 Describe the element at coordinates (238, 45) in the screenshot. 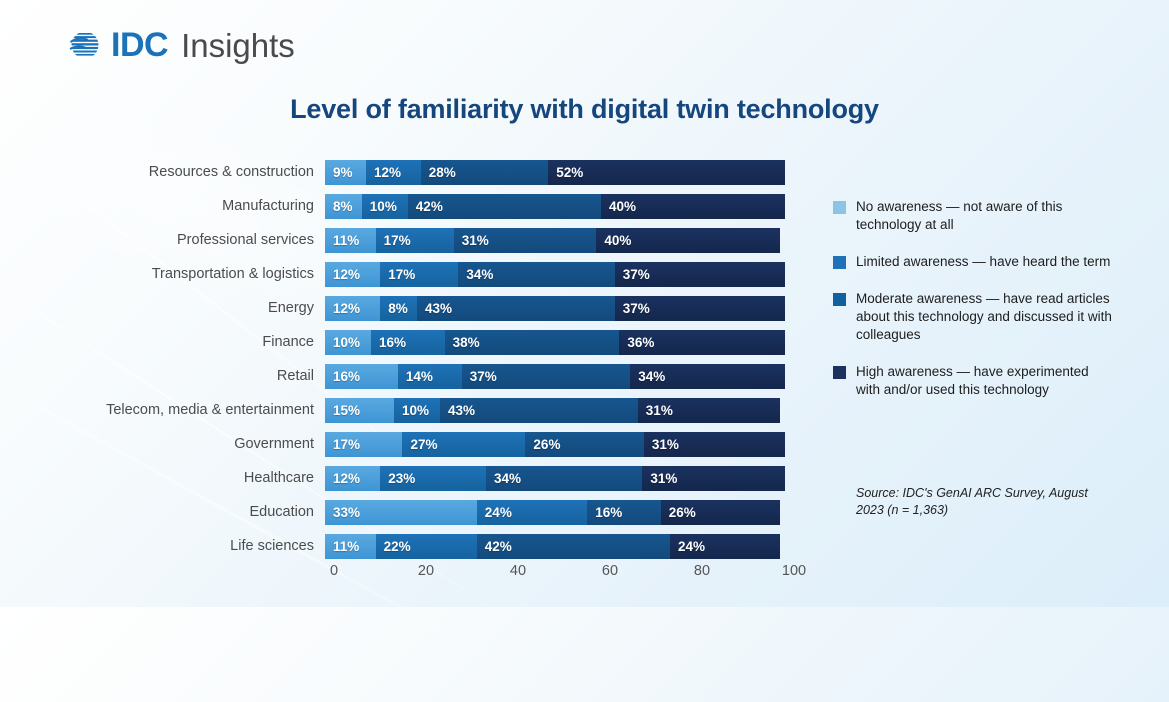

I see `logo-insights-text: Insights` at that location.